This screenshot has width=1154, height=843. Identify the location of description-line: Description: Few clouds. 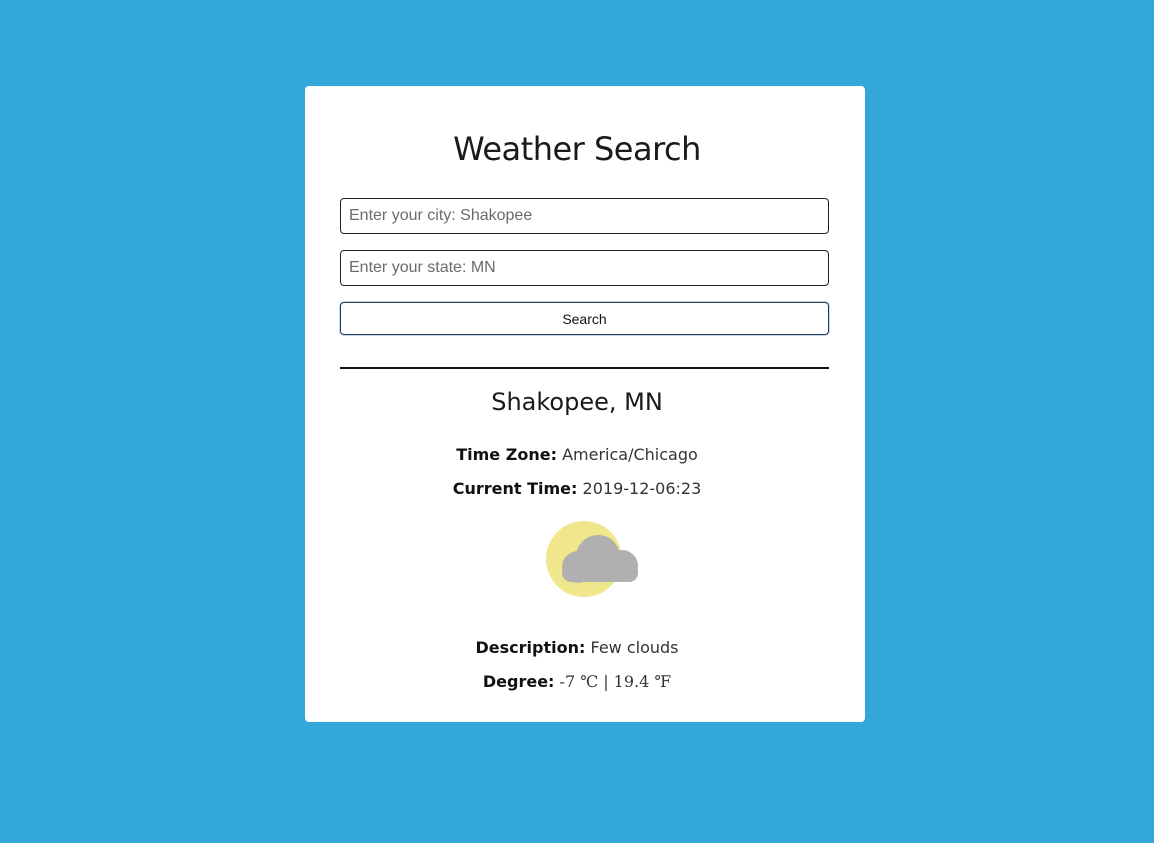
(577, 647).